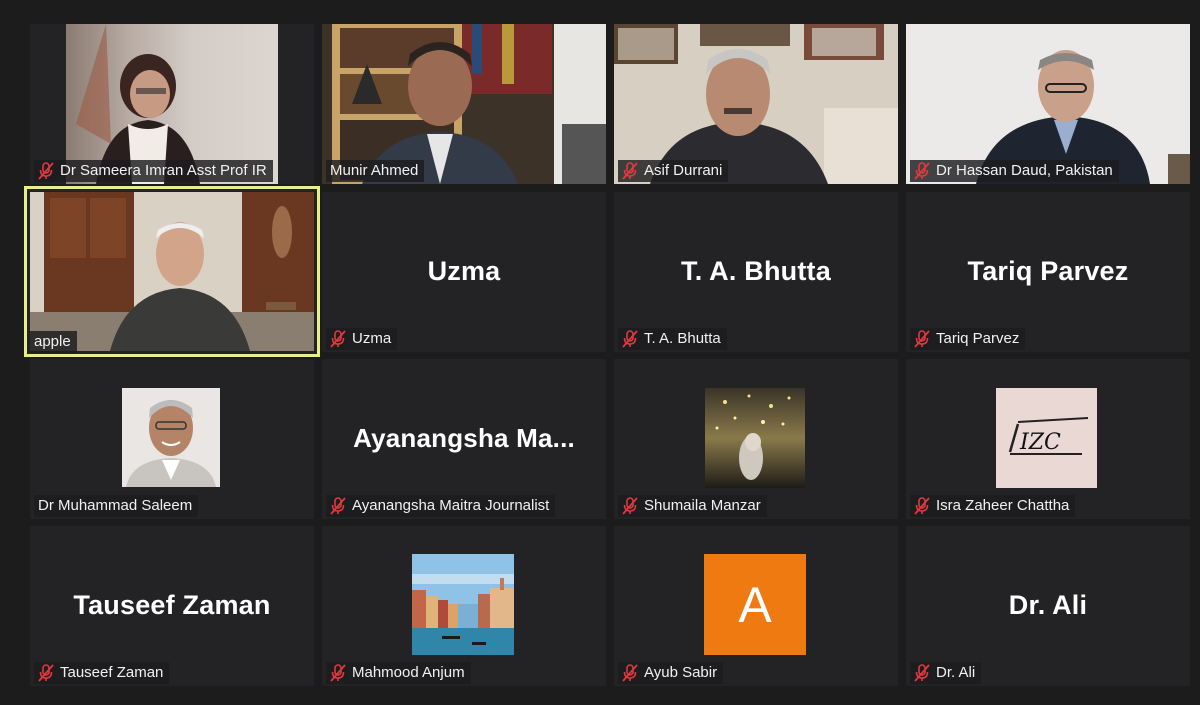 This screenshot has width=1200, height=705. I want to click on participant-tile: T. A. Bhutta T. A. Bhutta, so click(756, 272).